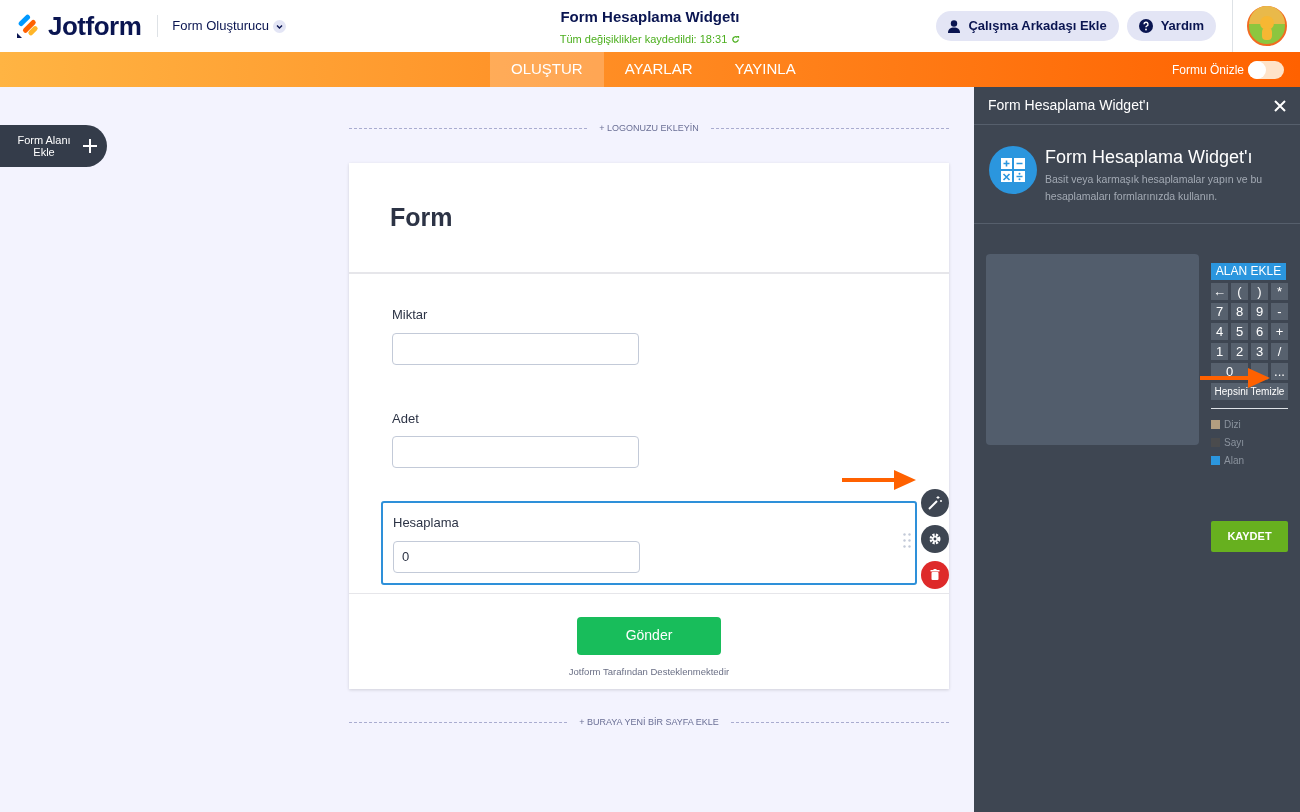 The width and height of the screenshot is (1300, 812). What do you see at coordinates (935, 575) in the screenshot?
I see `delete-button` at bounding box center [935, 575].